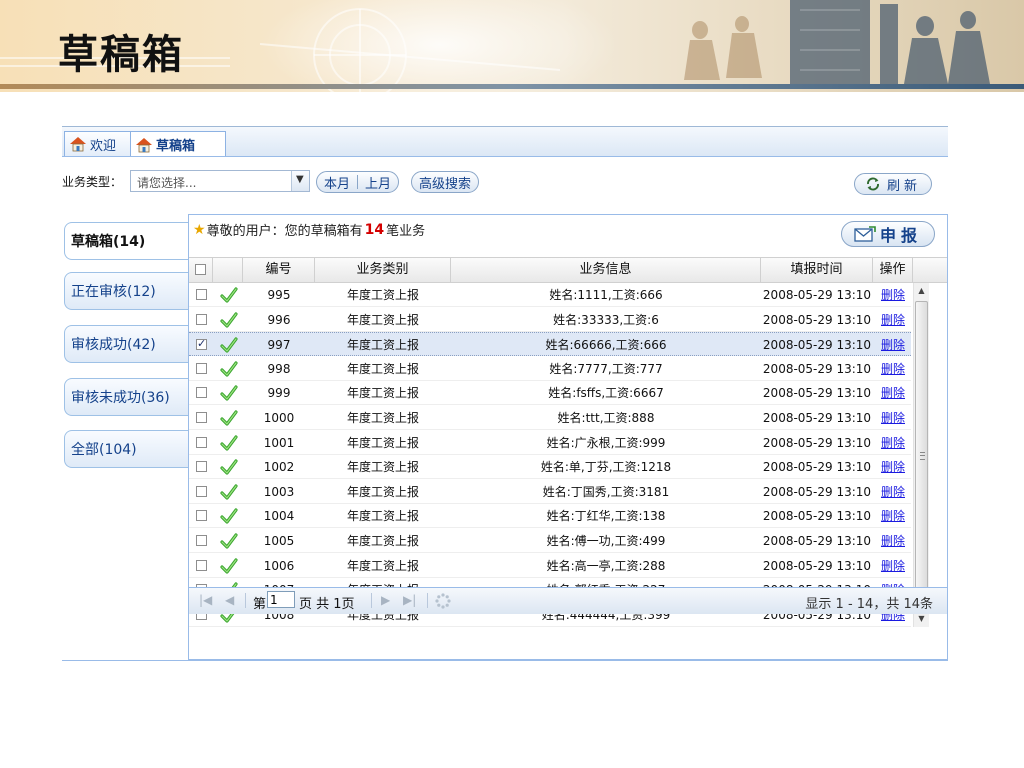 The width and height of the screenshot is (1024, 768). I want to click on select-all-checkbox, so click(200, 269).